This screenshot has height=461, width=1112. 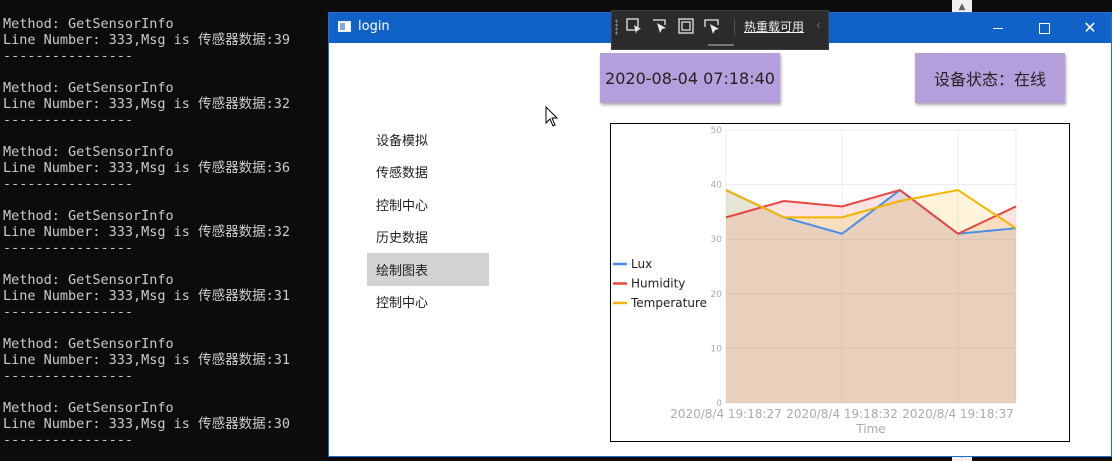 What do you see at coordinates (428, 237) in the screenshot?
I see `nav-item-history-data: 历史数据` at bounding box center [428, 237].